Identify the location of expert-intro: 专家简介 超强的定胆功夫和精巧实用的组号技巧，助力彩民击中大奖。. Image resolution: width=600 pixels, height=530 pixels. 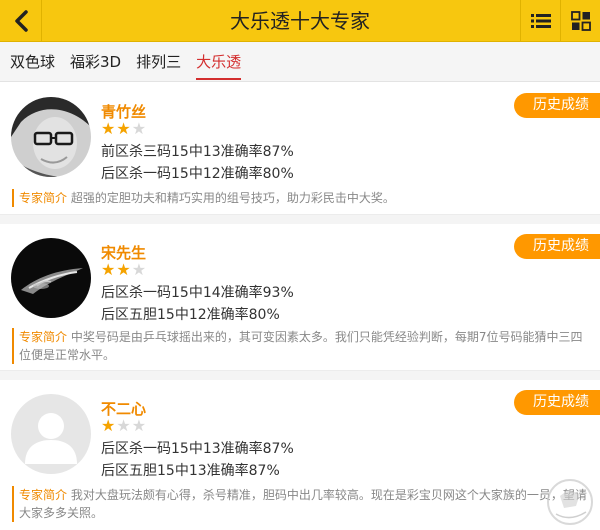
(301, 198).